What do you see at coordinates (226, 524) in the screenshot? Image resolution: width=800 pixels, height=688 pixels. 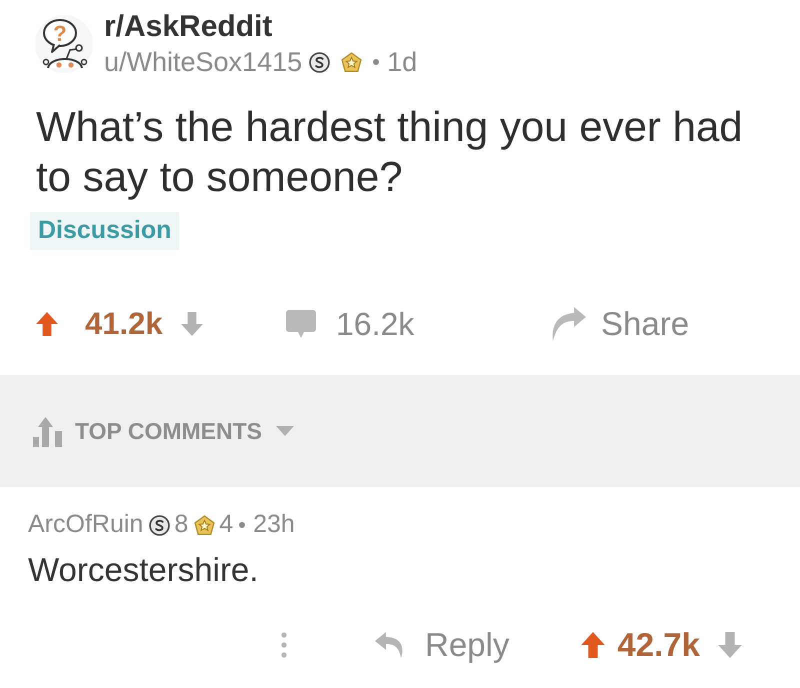 I see `award-count: 4` at bounding box center [226, 524].